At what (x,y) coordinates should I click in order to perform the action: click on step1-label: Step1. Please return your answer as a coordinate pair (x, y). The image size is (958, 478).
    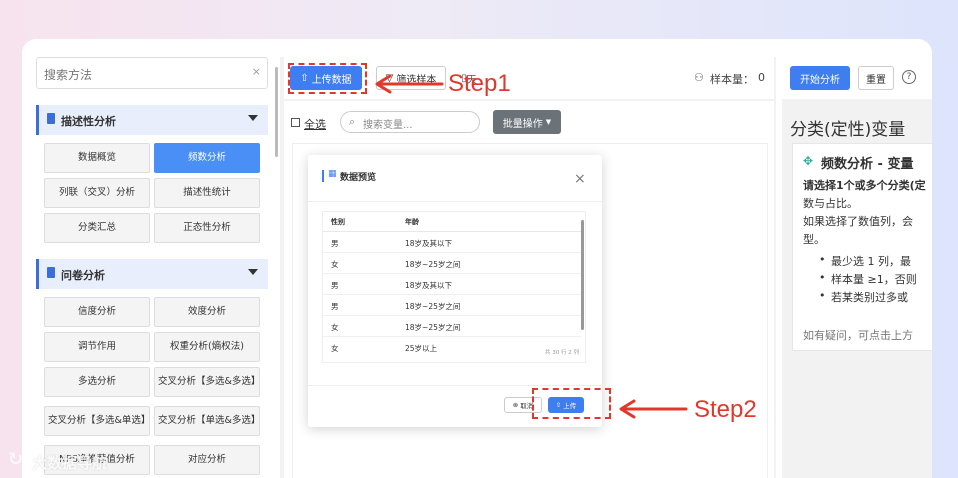
    Looking at the image, I should click on (479, 83).